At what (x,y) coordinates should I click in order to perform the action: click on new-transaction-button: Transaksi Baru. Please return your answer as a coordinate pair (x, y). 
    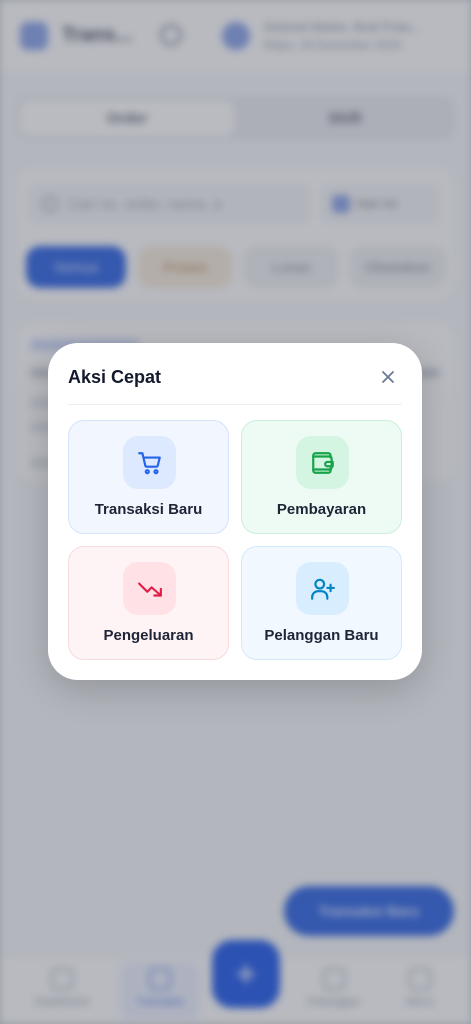
    Looking at the image, I should click on (148, 477).